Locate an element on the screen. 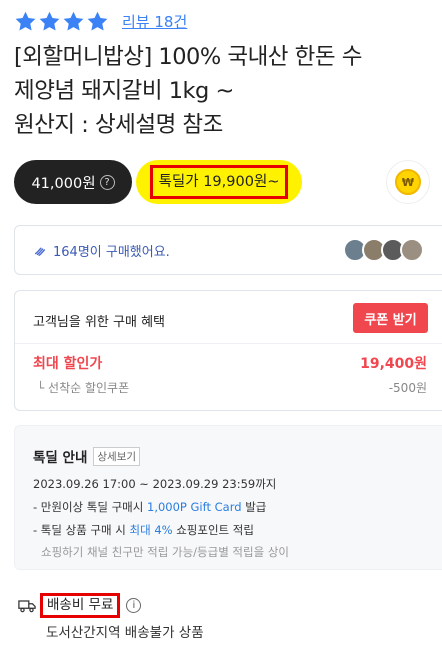  buyer-avatars is located at coordinates (383, 250).